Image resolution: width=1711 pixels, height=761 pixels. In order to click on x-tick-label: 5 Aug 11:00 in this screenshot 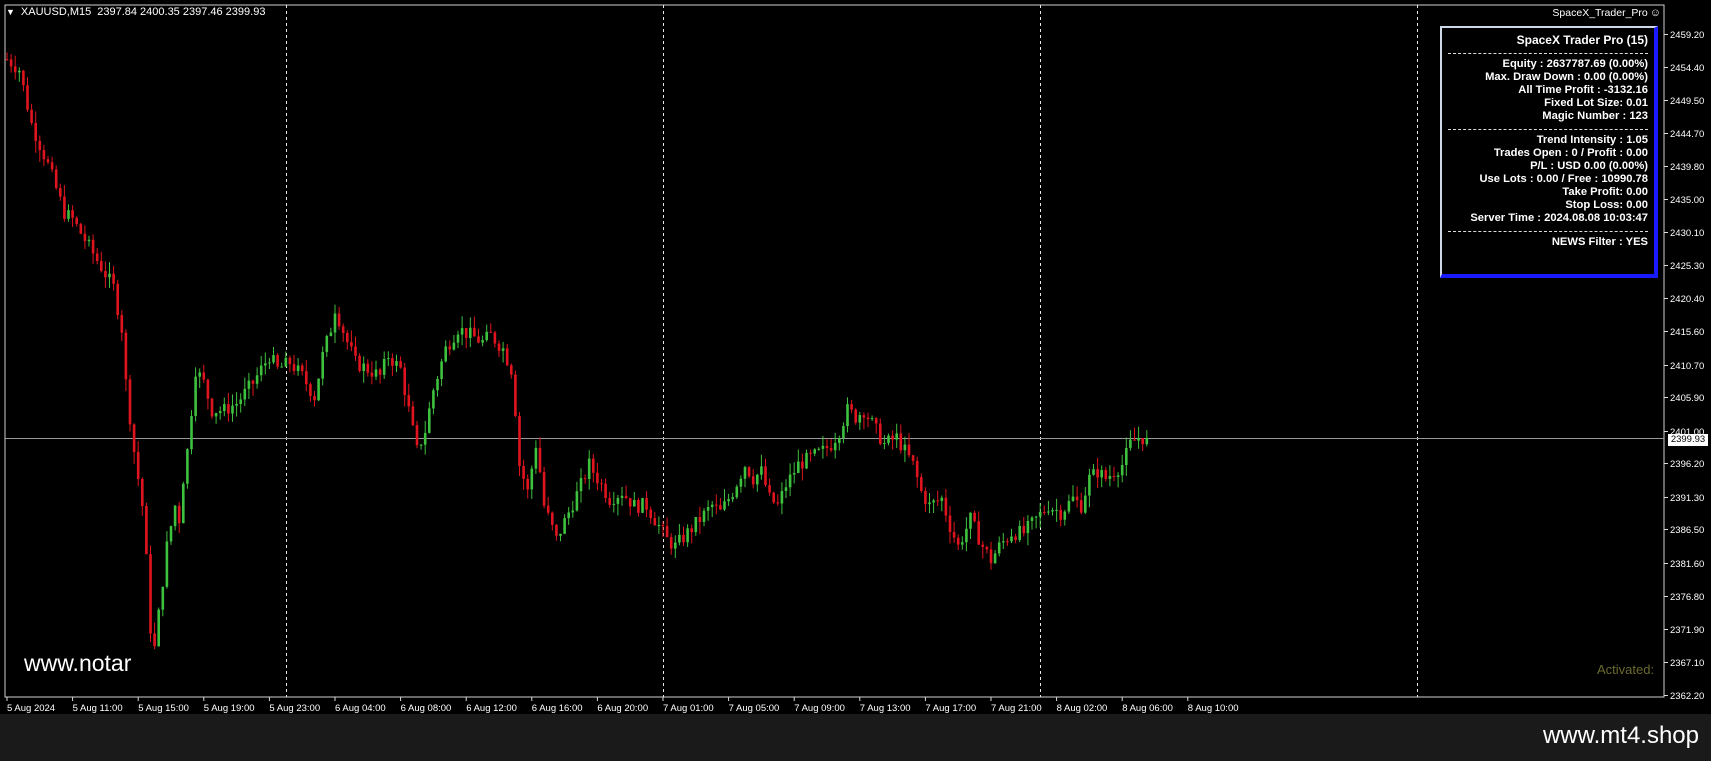, I will do `click(98, 708)`.